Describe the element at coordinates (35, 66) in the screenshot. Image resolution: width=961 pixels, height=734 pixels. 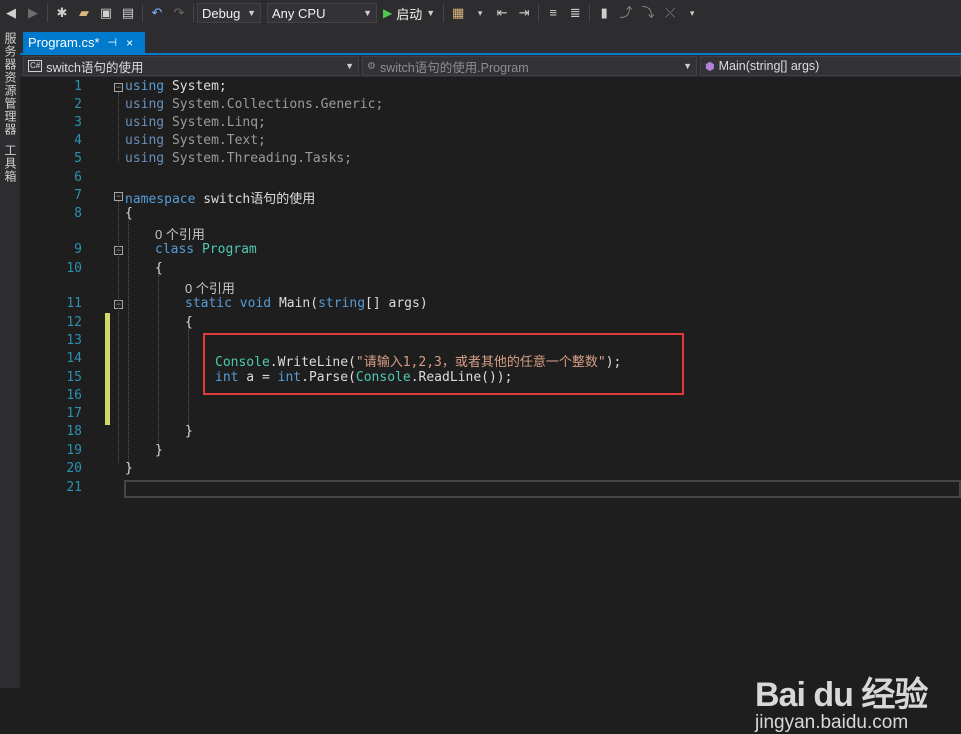
I see `csharp-project-icon: C#` at that location.